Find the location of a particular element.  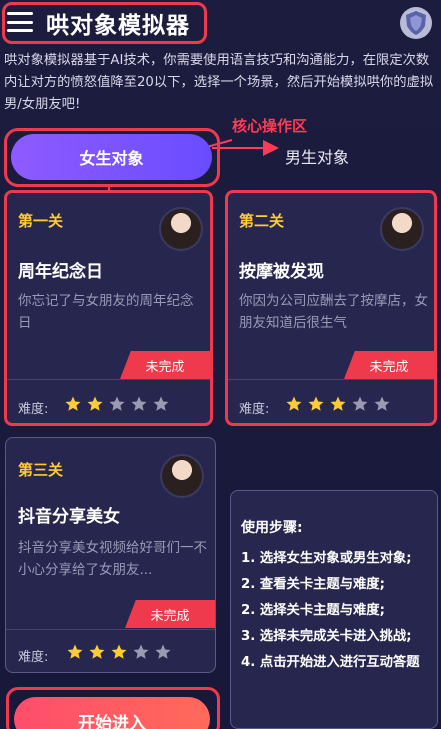

app-title: 哄对象模拟器 is located at coordinates (118, 26).